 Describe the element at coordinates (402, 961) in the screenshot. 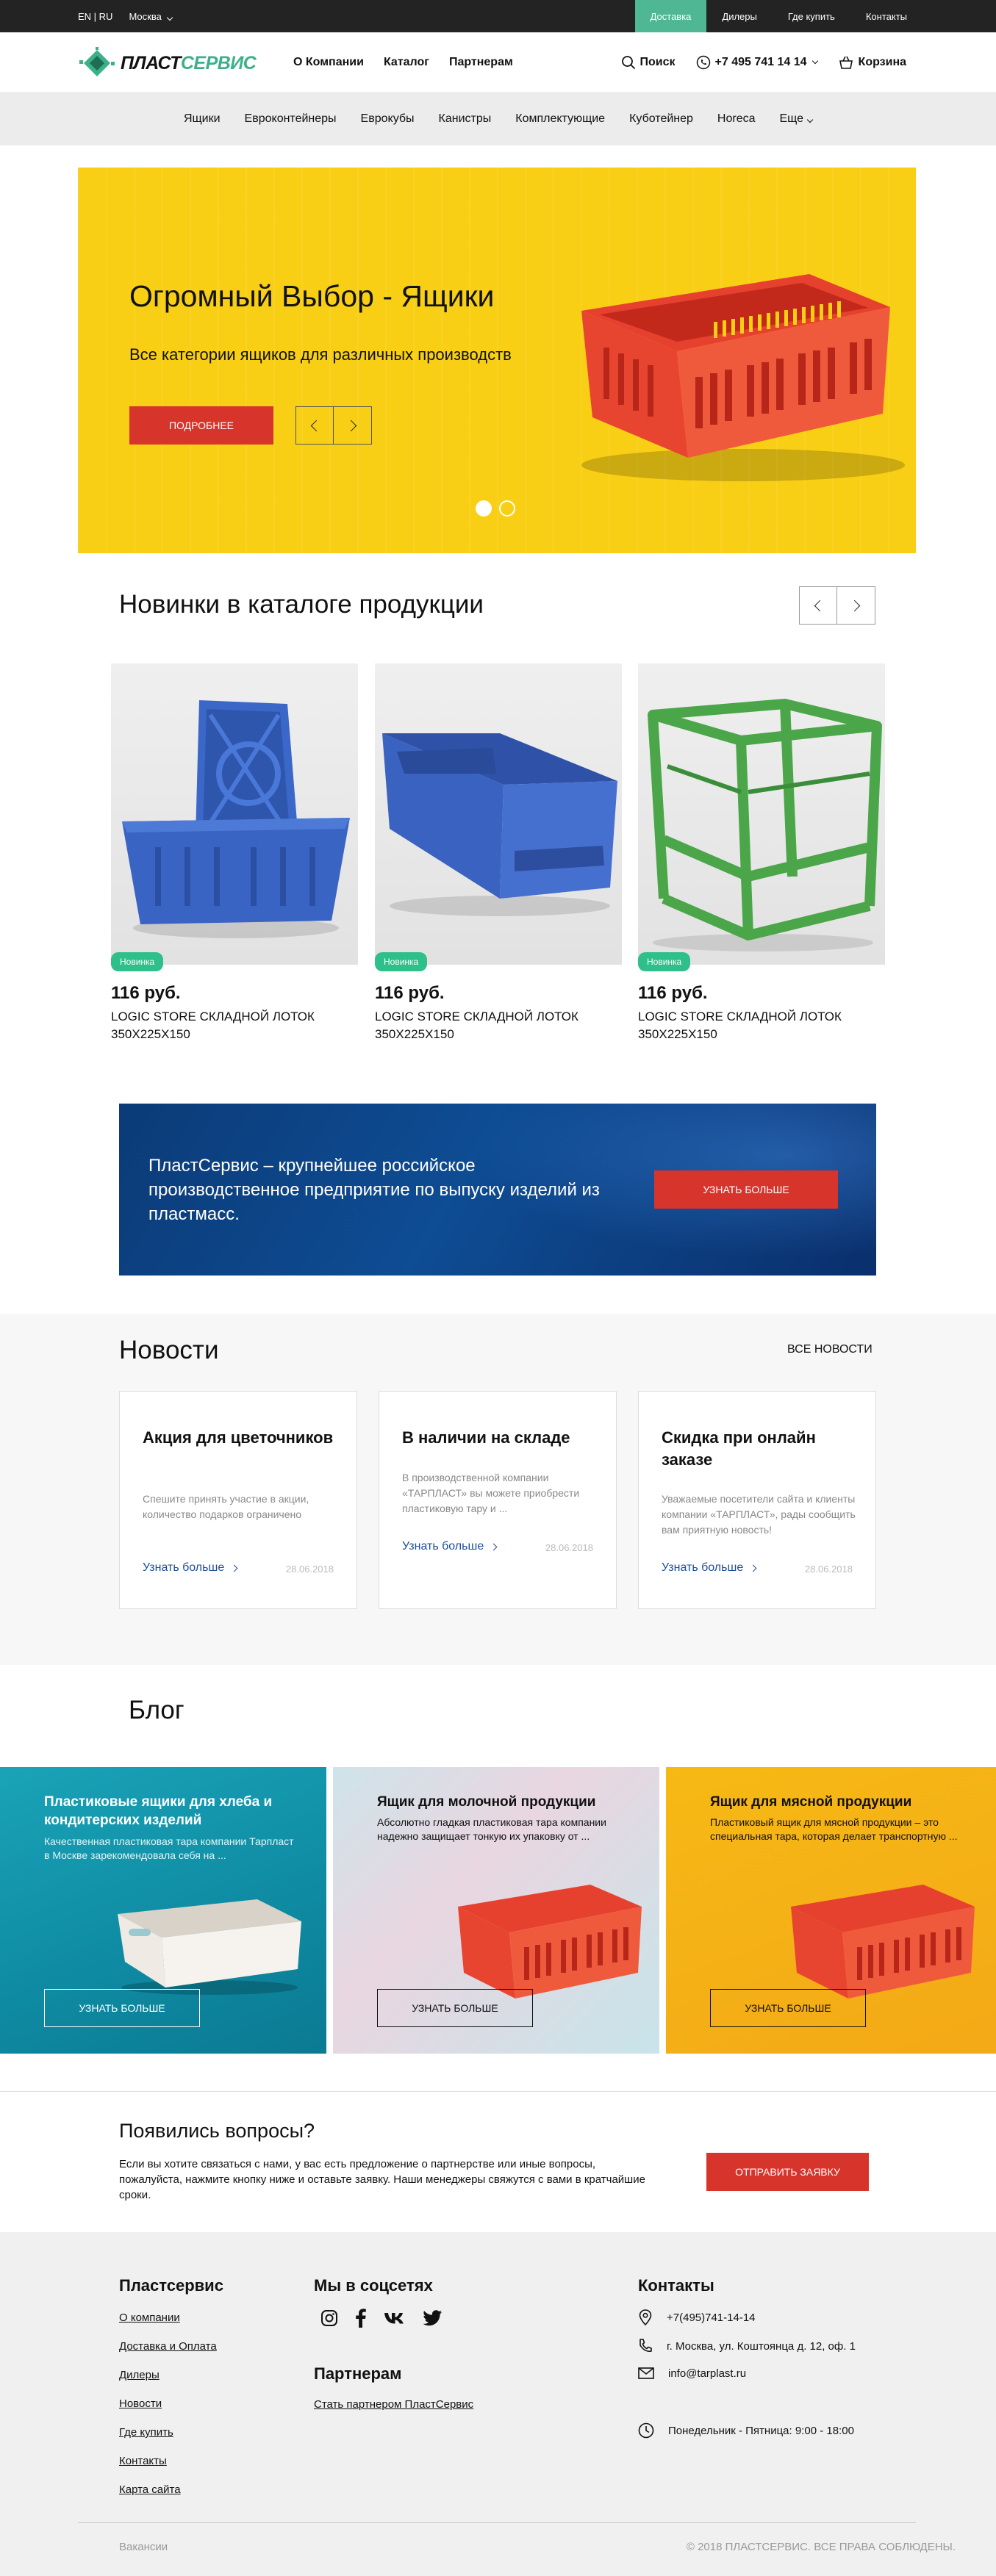

I see `new-badge: Новинка` at that location.